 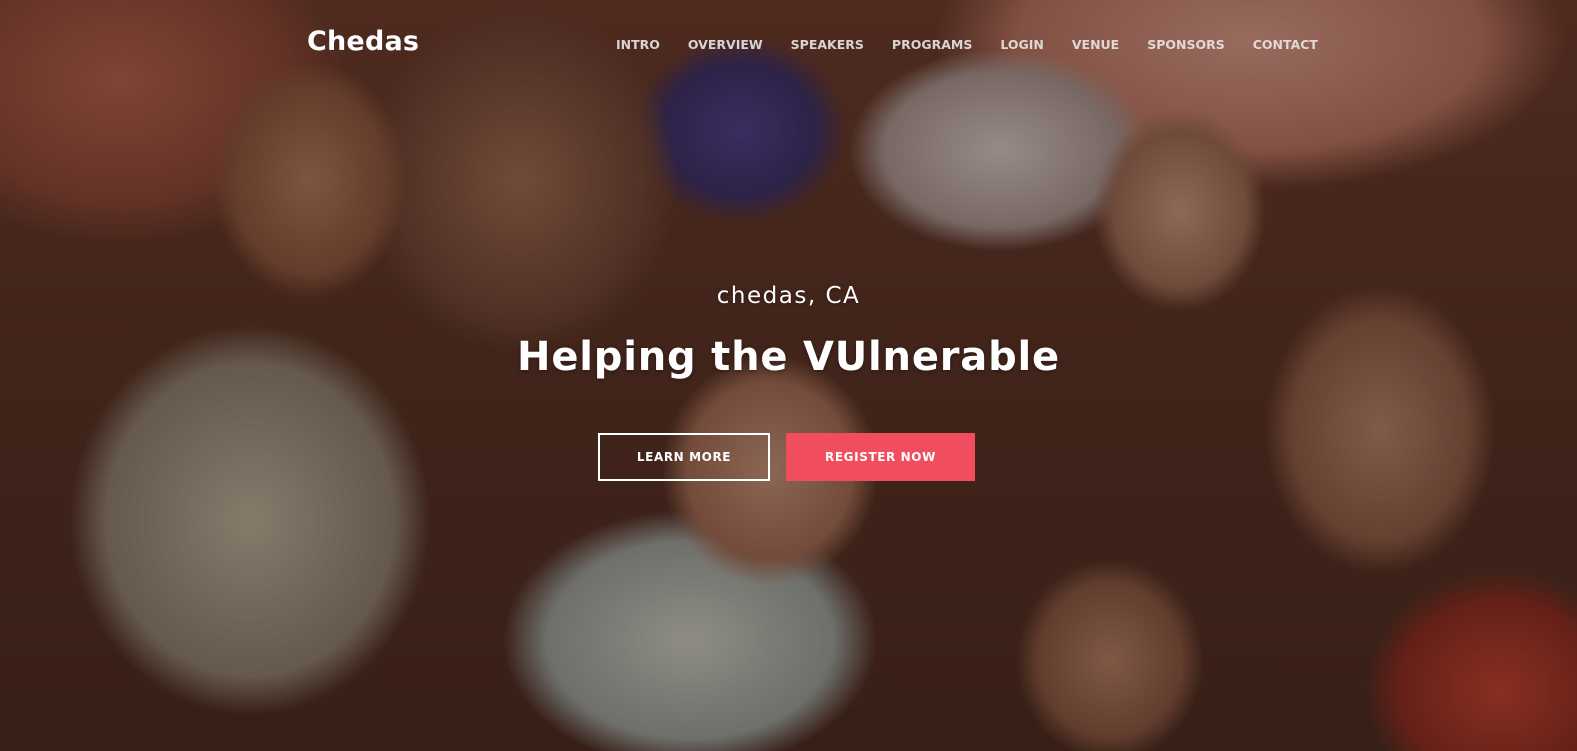 What do you see at coordinates (788, 296) in the screenshot?
I see `hero-location: chedas, CA` at bounding box center [788, 296].